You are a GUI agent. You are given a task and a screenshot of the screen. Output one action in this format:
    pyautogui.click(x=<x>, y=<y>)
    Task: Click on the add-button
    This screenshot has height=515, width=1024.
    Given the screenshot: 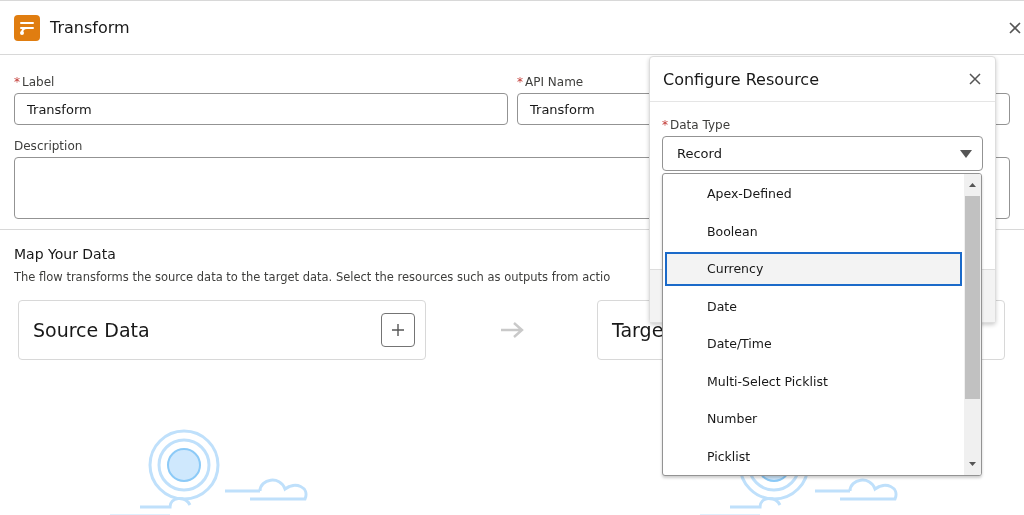 What is the action you would take?
    pyautogui.click(x=398, y=330)
    